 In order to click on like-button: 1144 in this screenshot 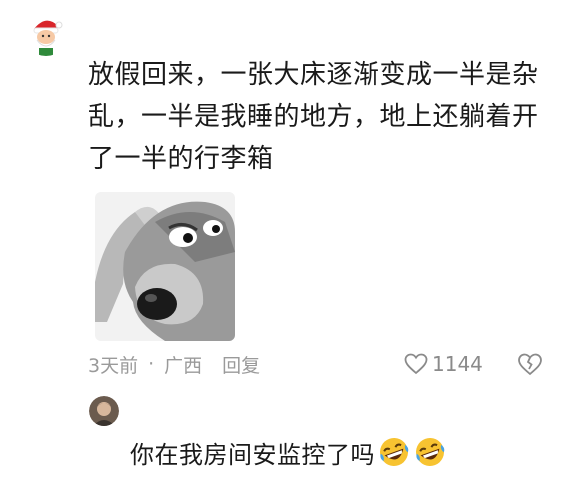, I will do `click(443, 364)`.